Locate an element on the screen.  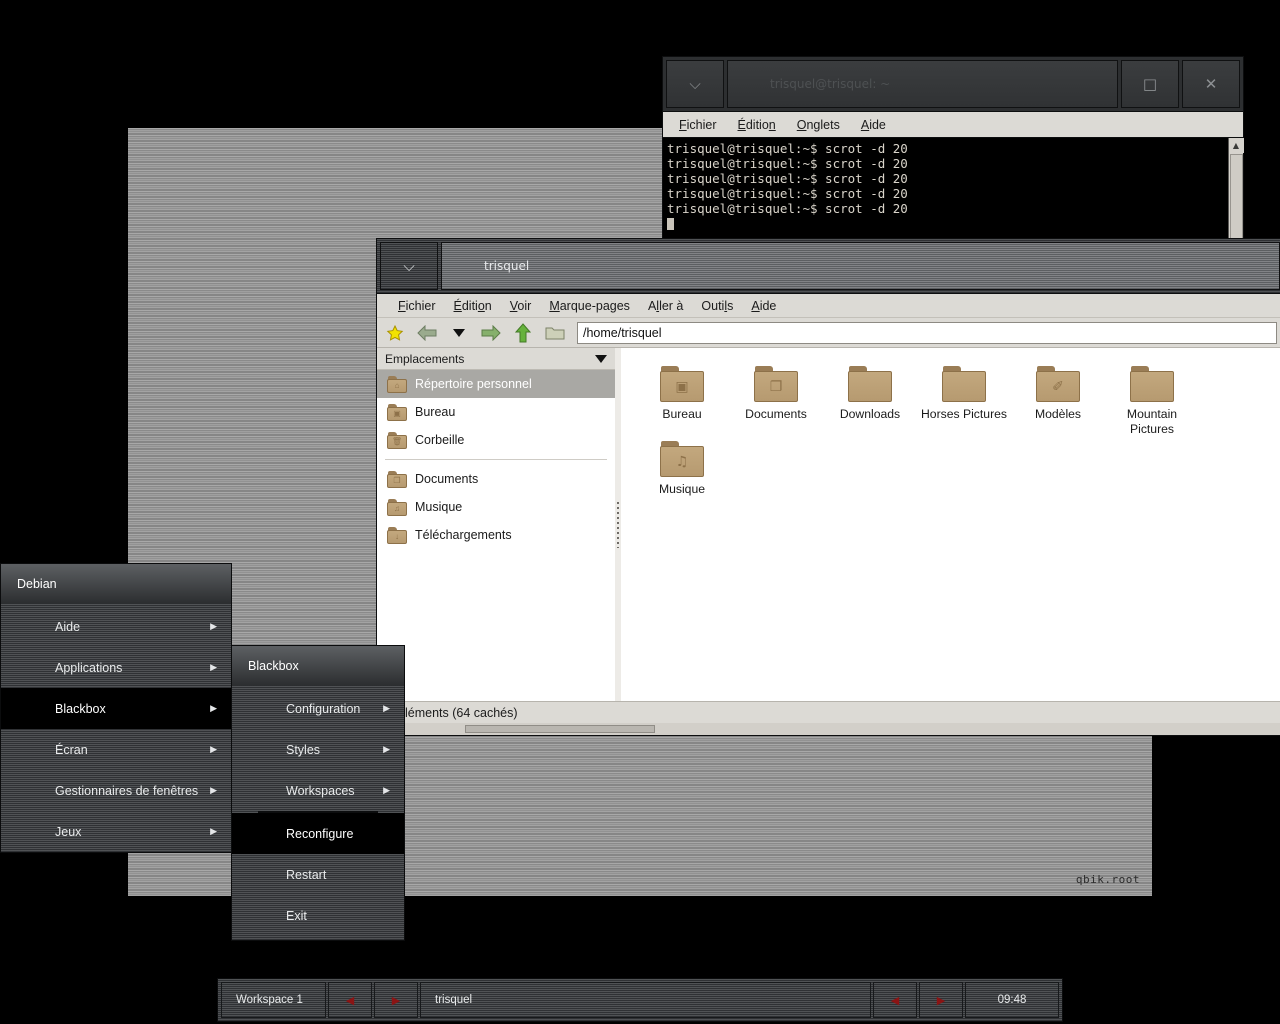
status-text: léments (64 cachés) is located at coordinates (461, 712).